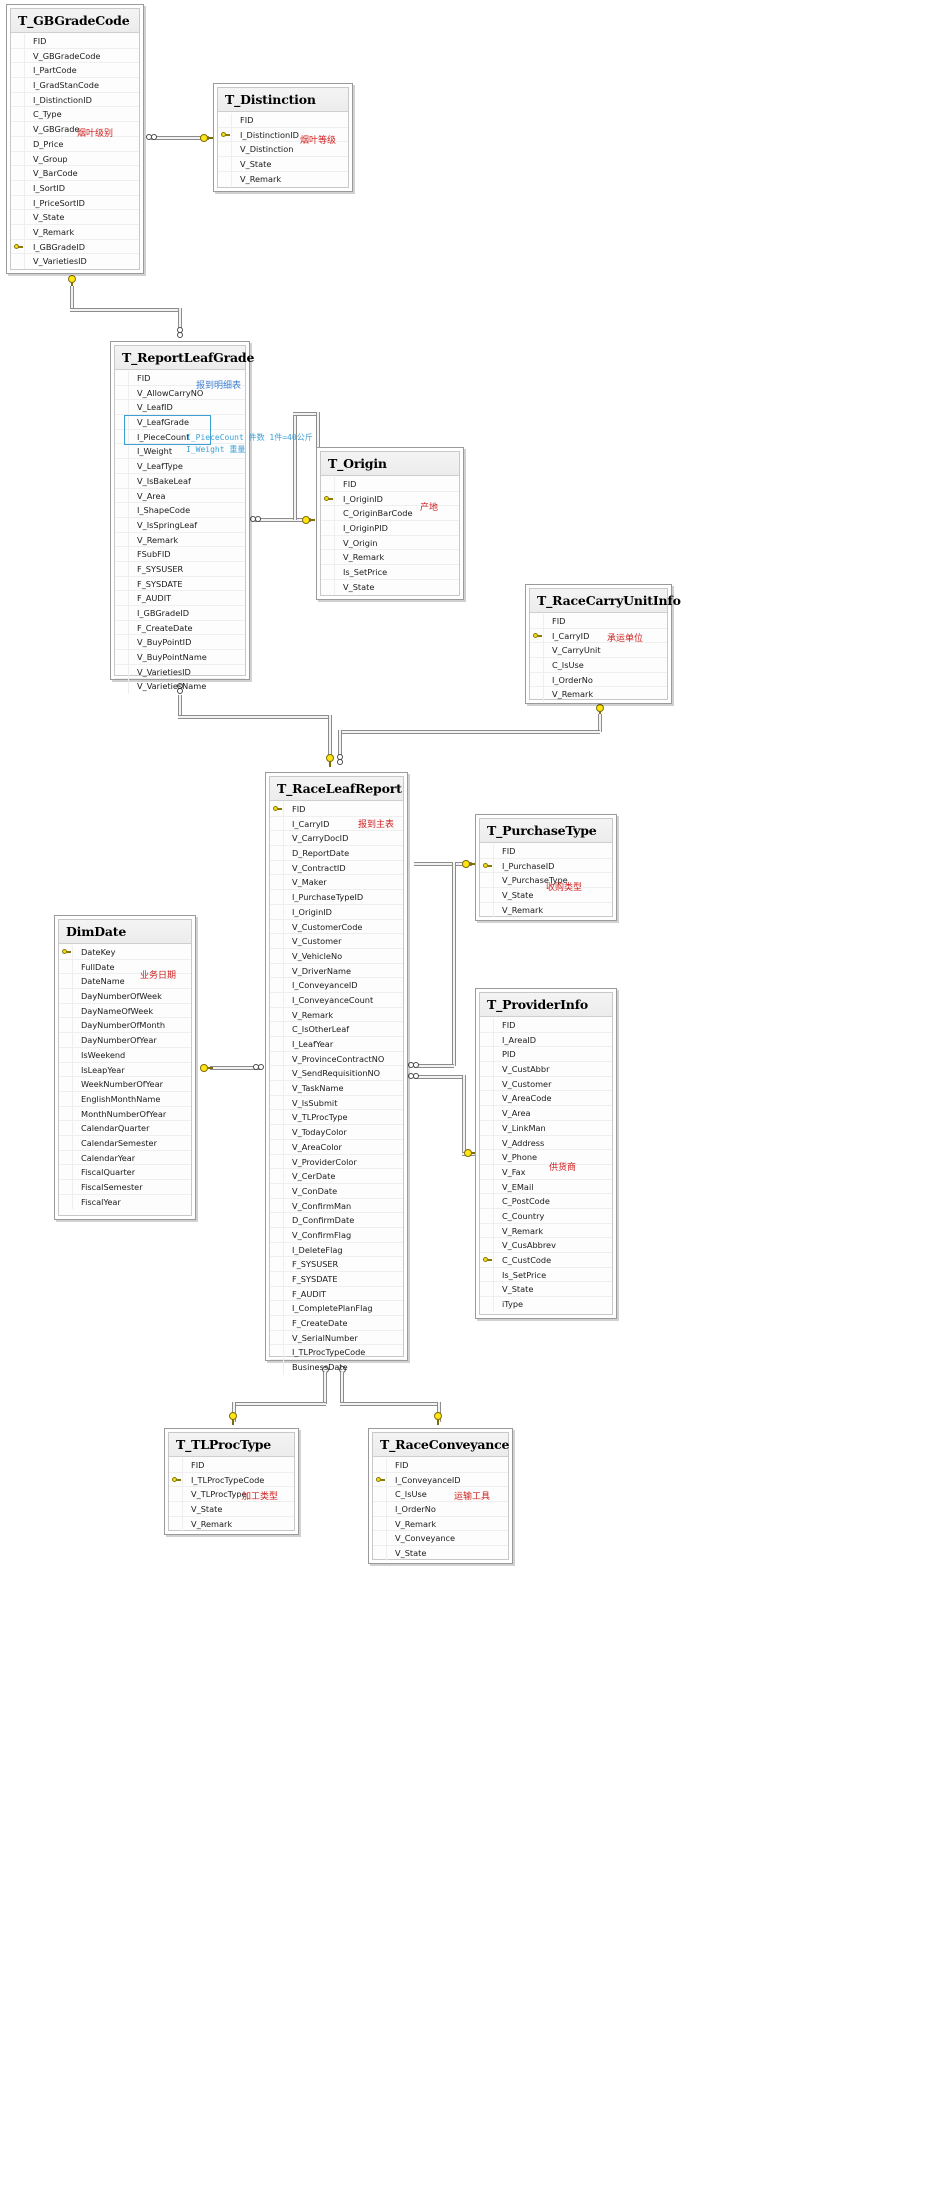 This screenshot has height=2199, width=940. Describe the element at coordinates (546, 1187) in the screenshot. I see `field-row: V_EMail` at that location.